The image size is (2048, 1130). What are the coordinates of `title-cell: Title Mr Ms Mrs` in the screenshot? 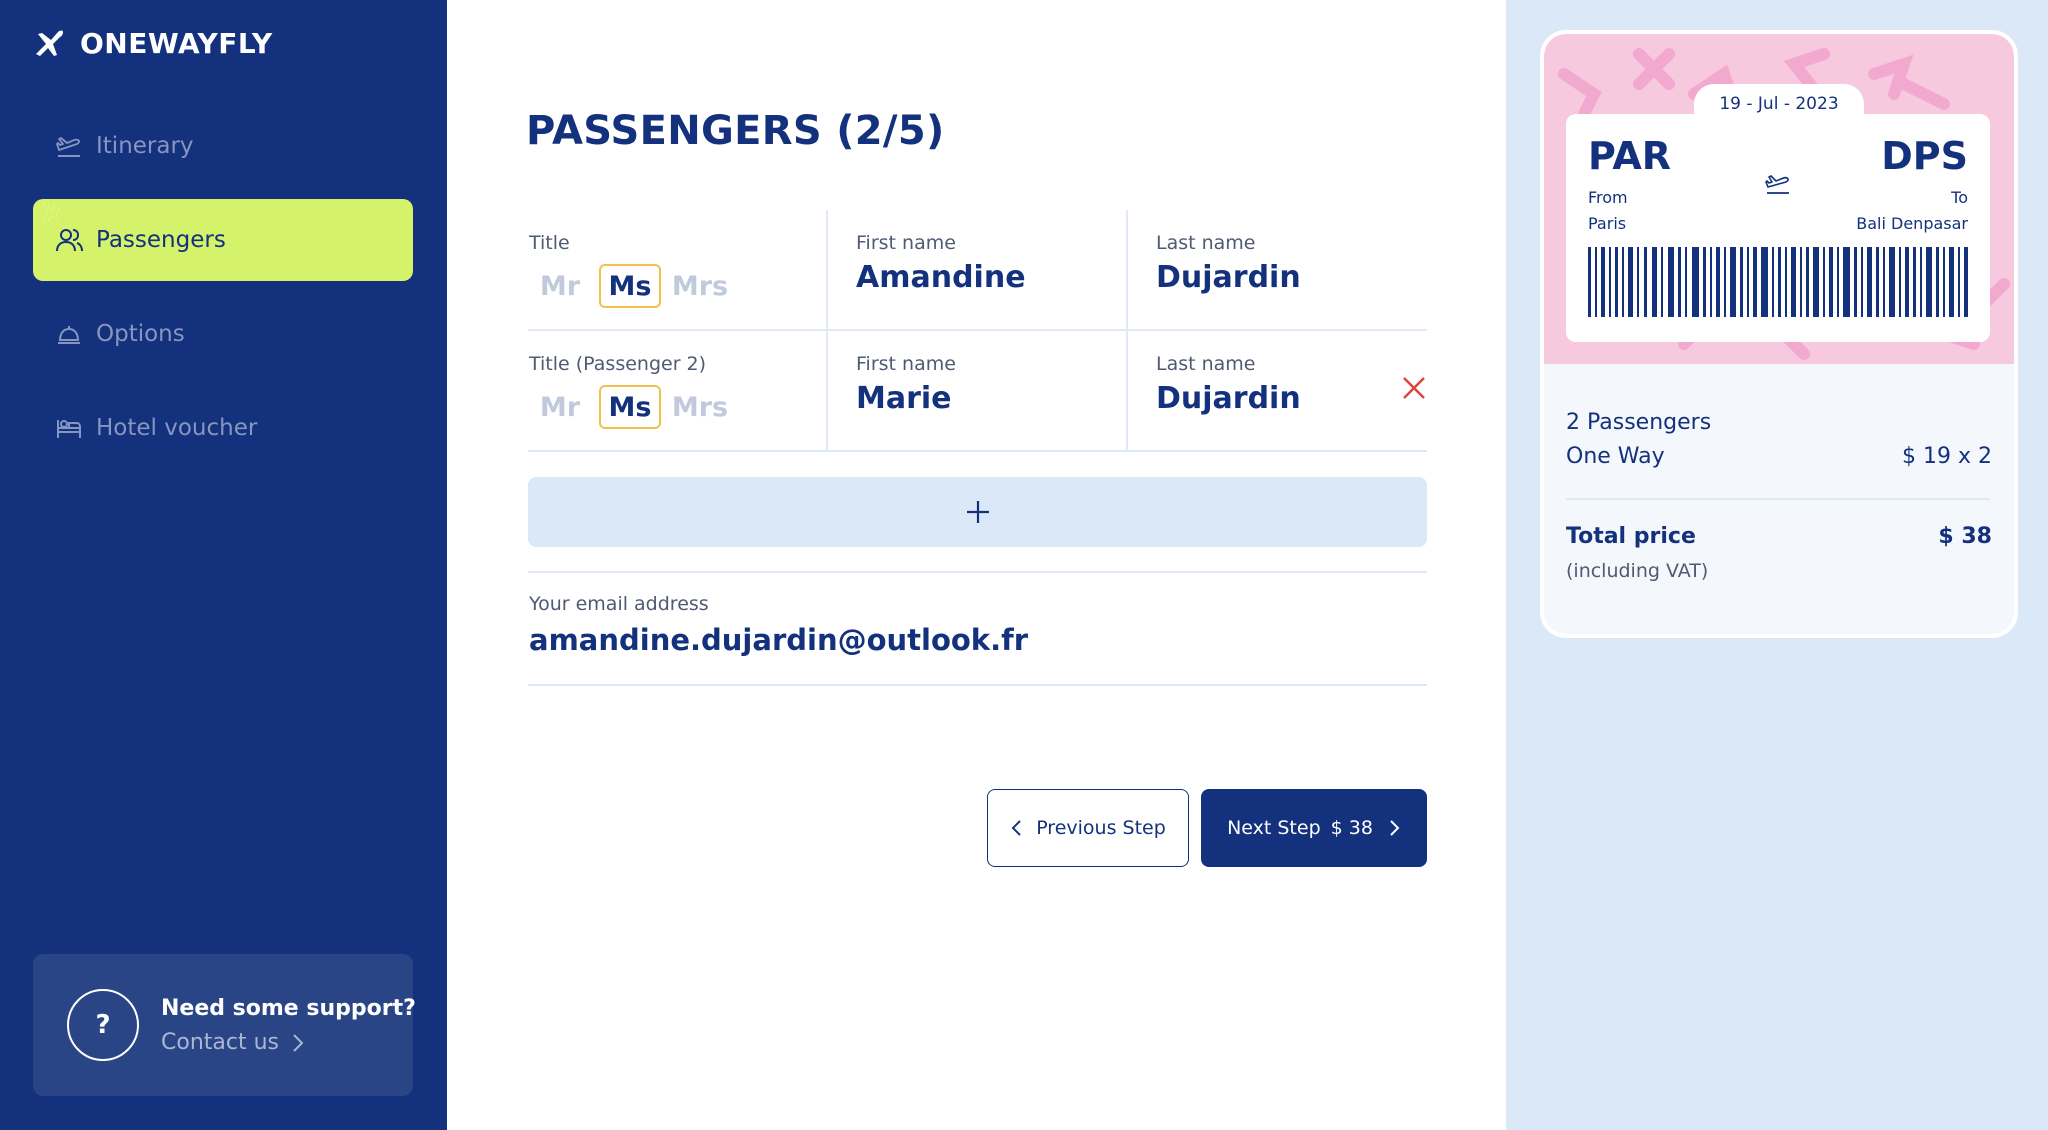 It's located at (678, 269).